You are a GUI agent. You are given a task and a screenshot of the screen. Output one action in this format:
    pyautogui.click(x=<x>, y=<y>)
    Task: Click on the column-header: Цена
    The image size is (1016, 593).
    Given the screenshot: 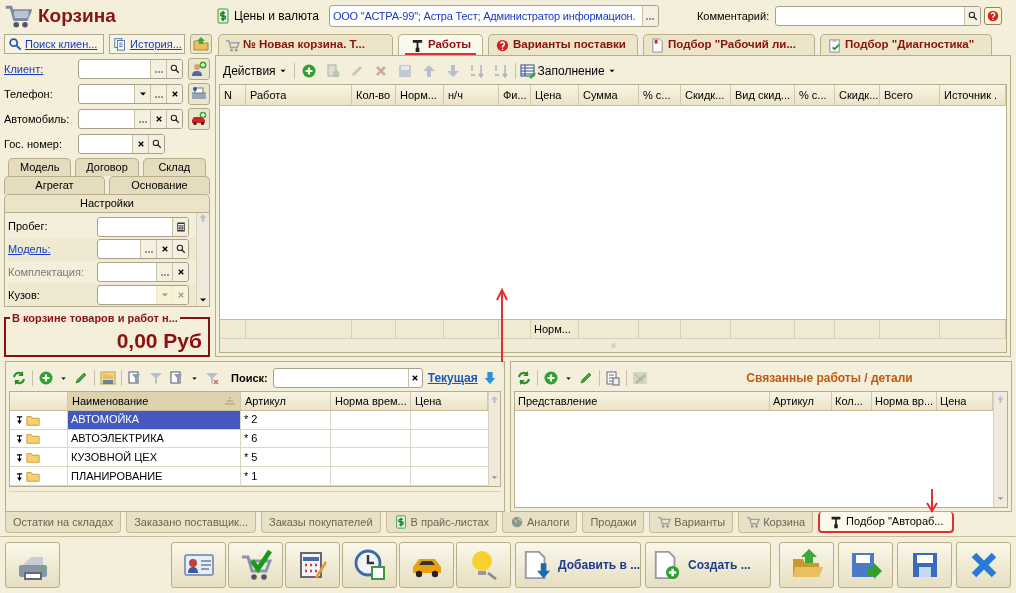 What is the action you would take?
    pyautogui.click(x=555, y=95)
    